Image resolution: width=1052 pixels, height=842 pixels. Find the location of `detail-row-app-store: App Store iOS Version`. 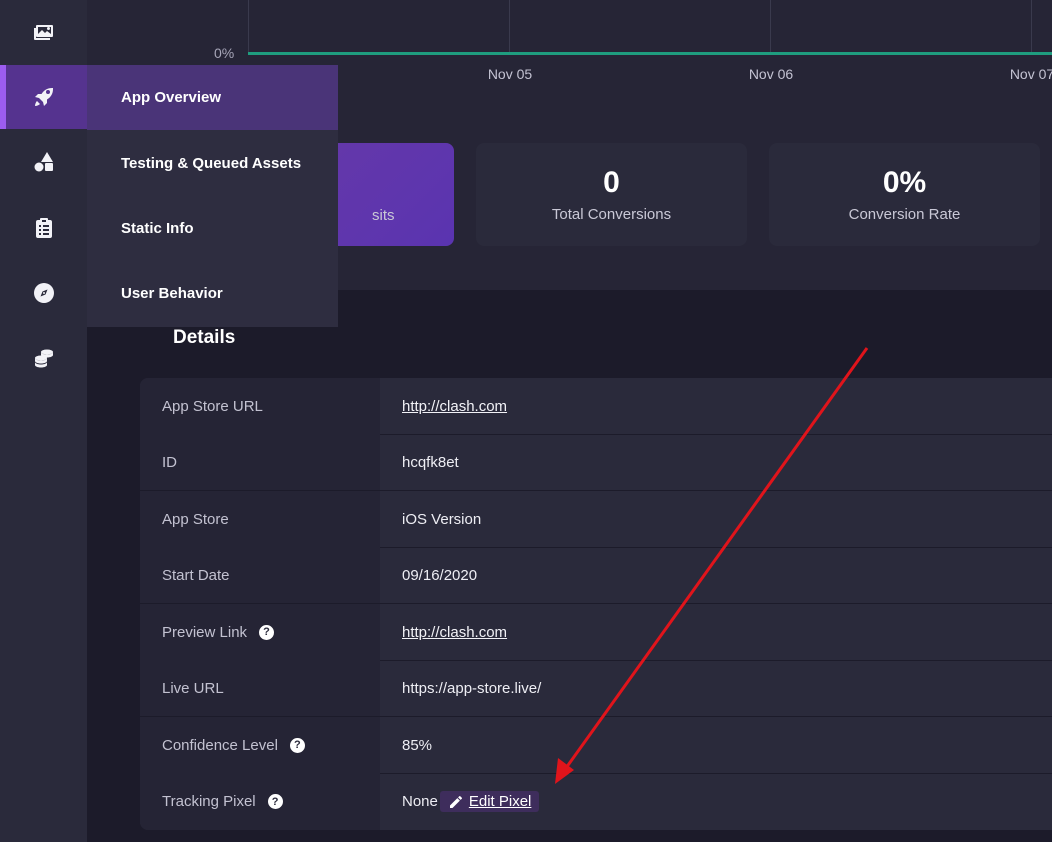

detail-row-app-store: App Store iOS Version is located at coordinates (596, 519).